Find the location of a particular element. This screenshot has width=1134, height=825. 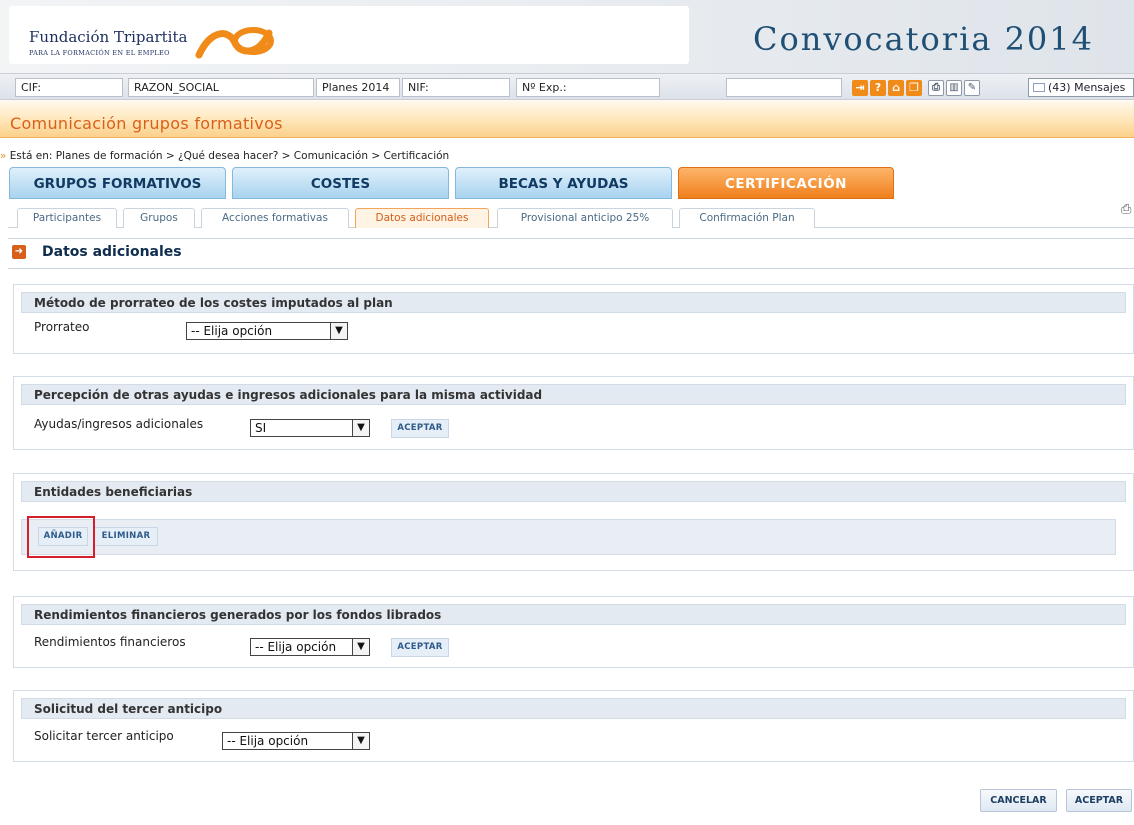

planes-field: Planes 2014 is located at coordinates (358, 87).